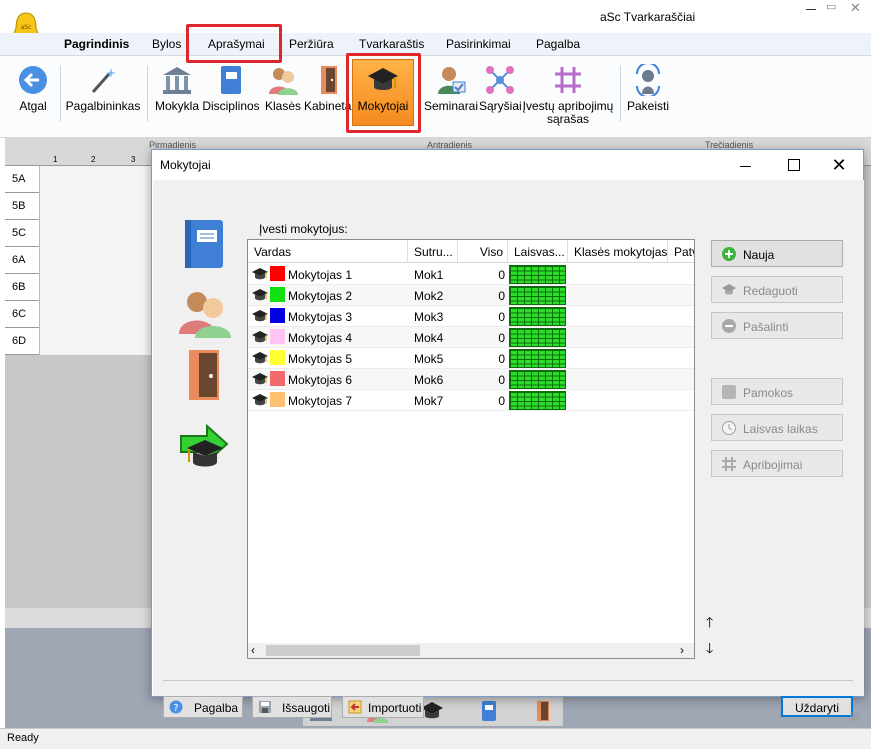 The height and width of the screenshot is (749, 871). What do you see at coordinates (292, 707) in the screenshot?
I see `issaugoti-button: Išsaugoti` at bounding box center [292, 707].